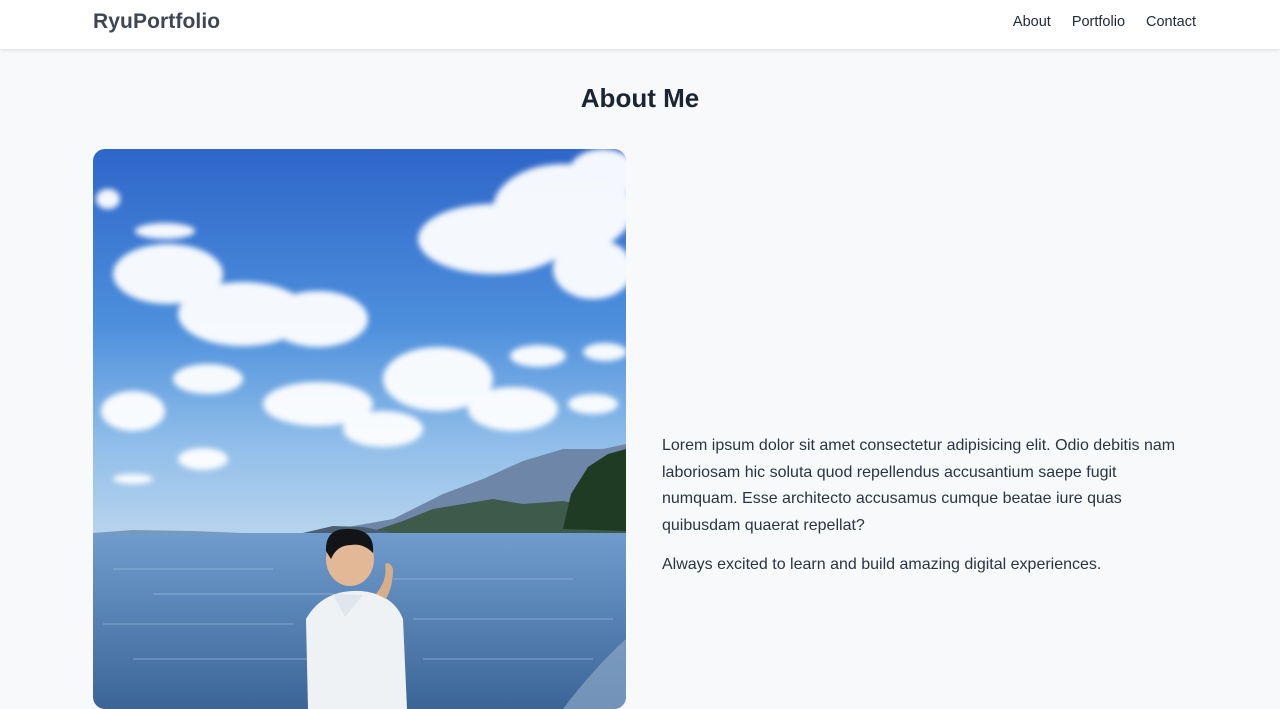 The height and width of the screenshot is (709, 1280). What do you see at coordinates (640, 24) in the screenshot?
I see `navbar: RyuPortfolio About Portfolio Contact` at bounding box center [640, 24].